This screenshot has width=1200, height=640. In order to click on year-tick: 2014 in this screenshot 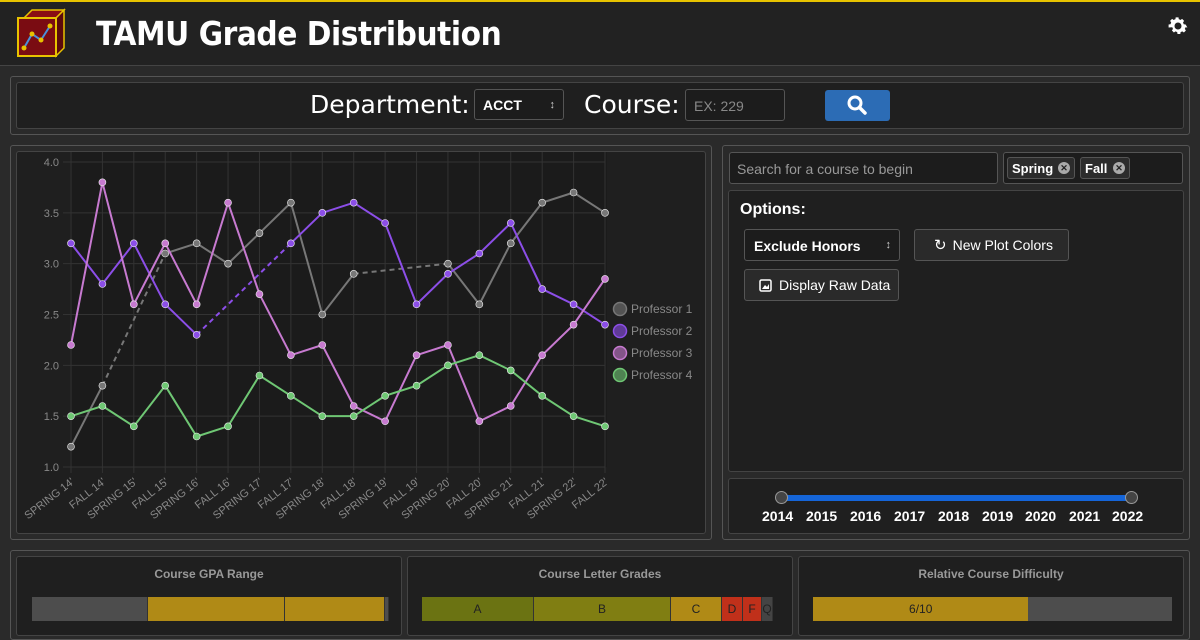, I will do `click(778, 516)`.